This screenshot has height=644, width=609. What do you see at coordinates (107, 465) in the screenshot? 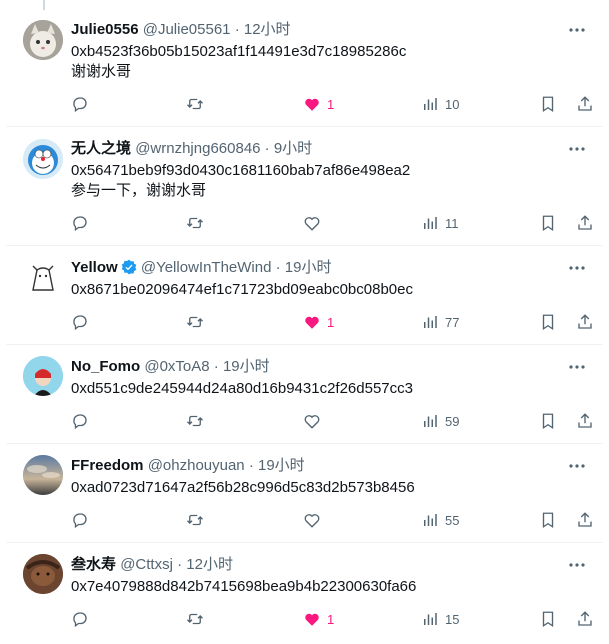
I see `display-name: FFreedom` at bounding box center [107, 465].